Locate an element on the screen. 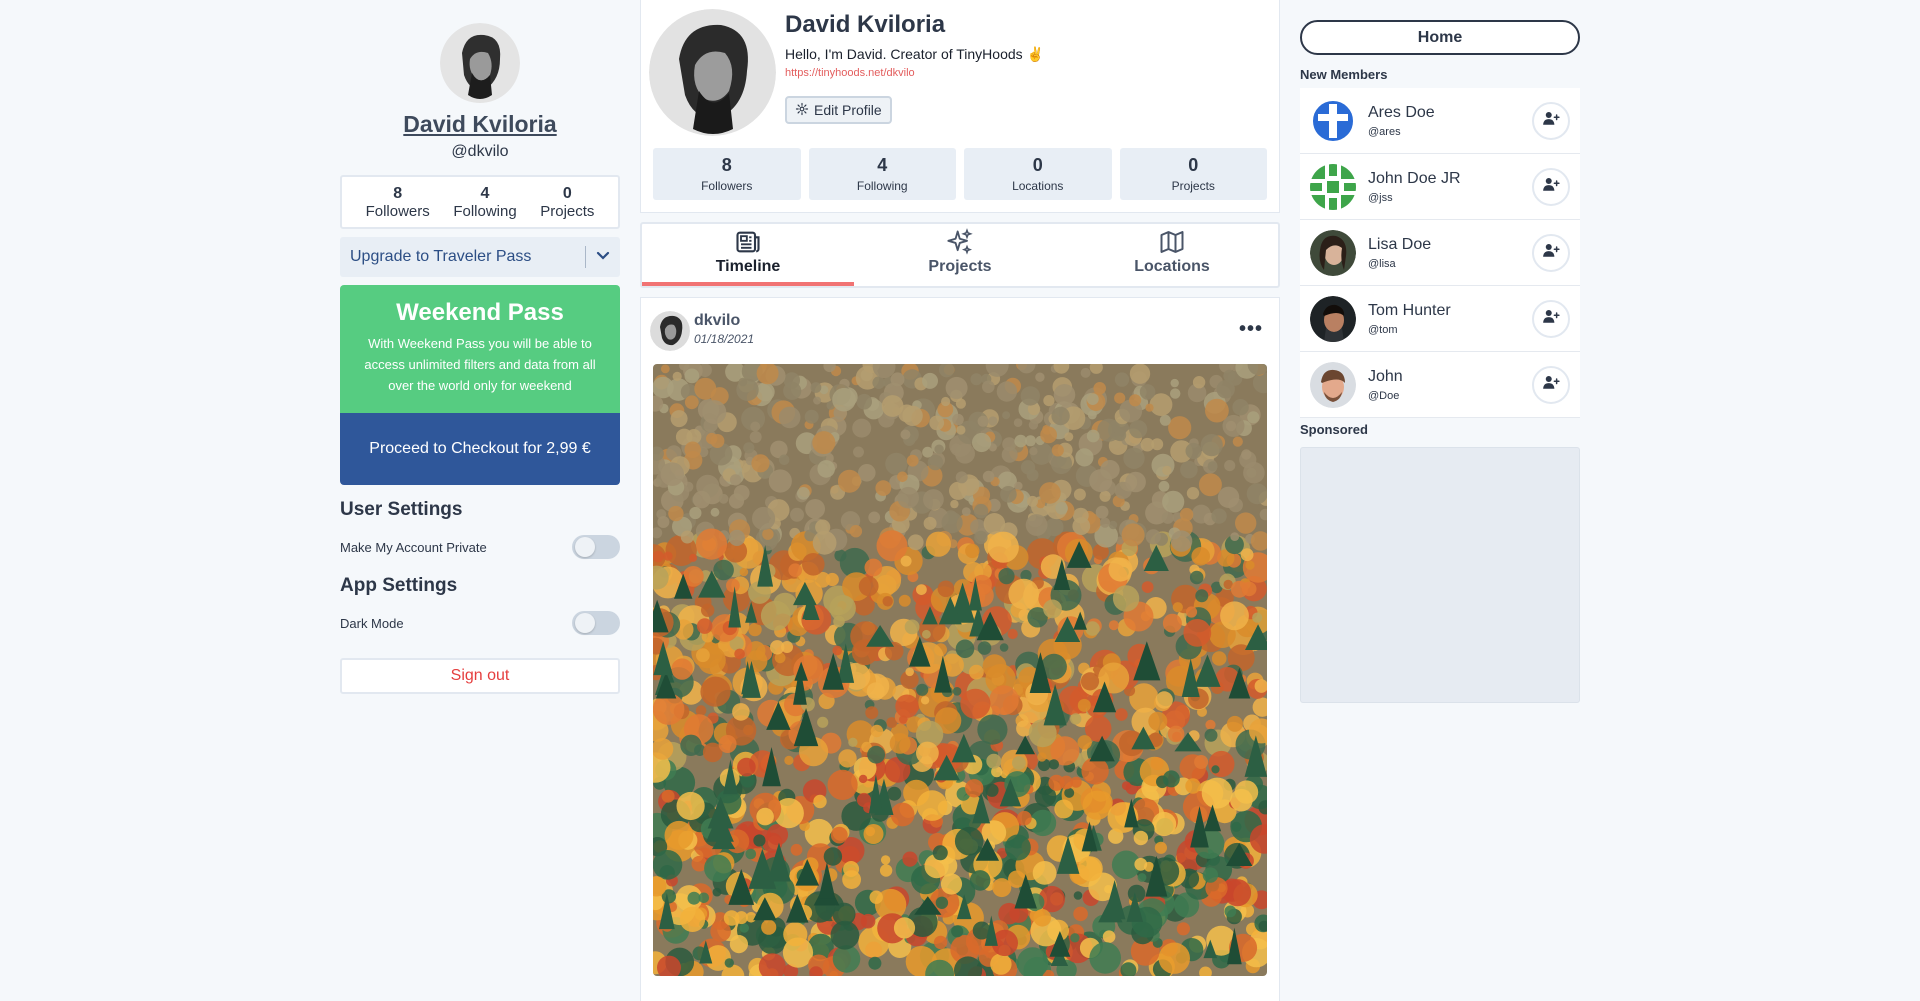  private-account-toggle is located at coordinates (596, 547).